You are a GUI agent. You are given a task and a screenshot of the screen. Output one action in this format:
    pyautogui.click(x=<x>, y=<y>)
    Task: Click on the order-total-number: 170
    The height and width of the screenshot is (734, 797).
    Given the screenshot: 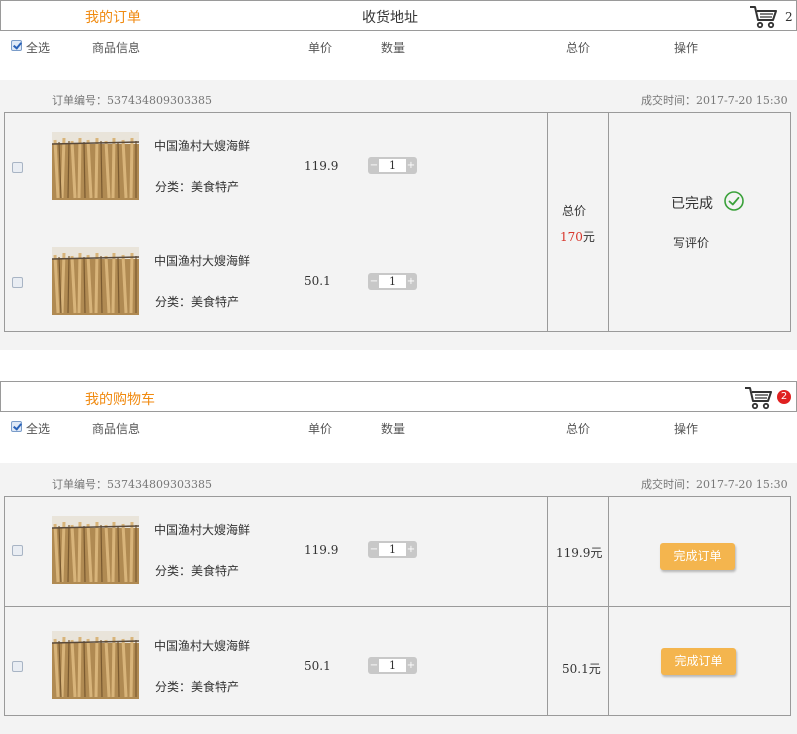 What is the action you would take?
    pyautogui.click(x=571, y=237)
    